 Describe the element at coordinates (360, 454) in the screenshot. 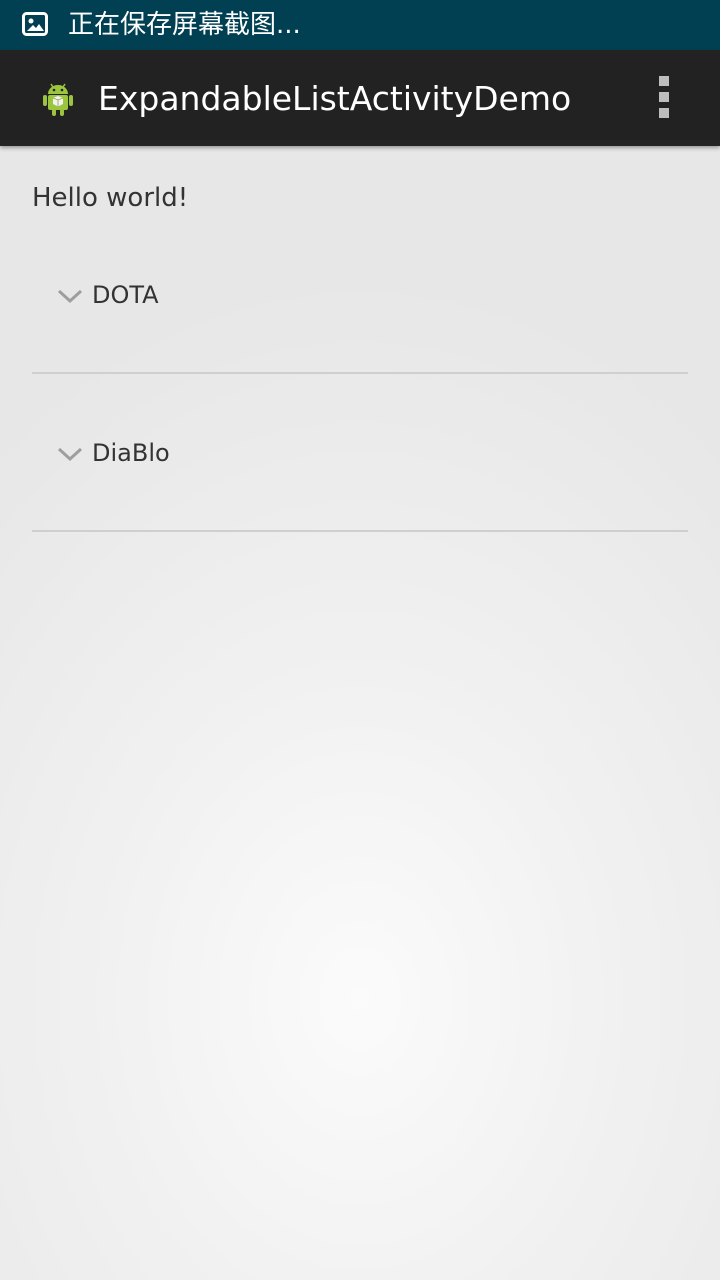

I see `list-group-diablo: DiaBlo` at that location.